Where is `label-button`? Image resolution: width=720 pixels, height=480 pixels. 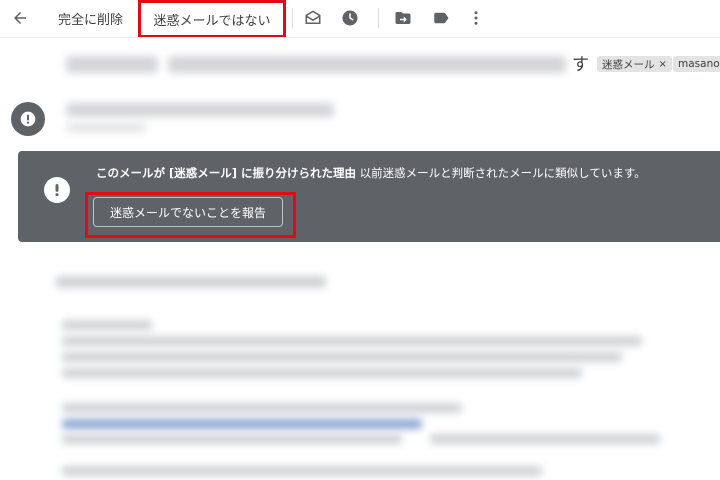
label-button is located at coordinates (441, 18).